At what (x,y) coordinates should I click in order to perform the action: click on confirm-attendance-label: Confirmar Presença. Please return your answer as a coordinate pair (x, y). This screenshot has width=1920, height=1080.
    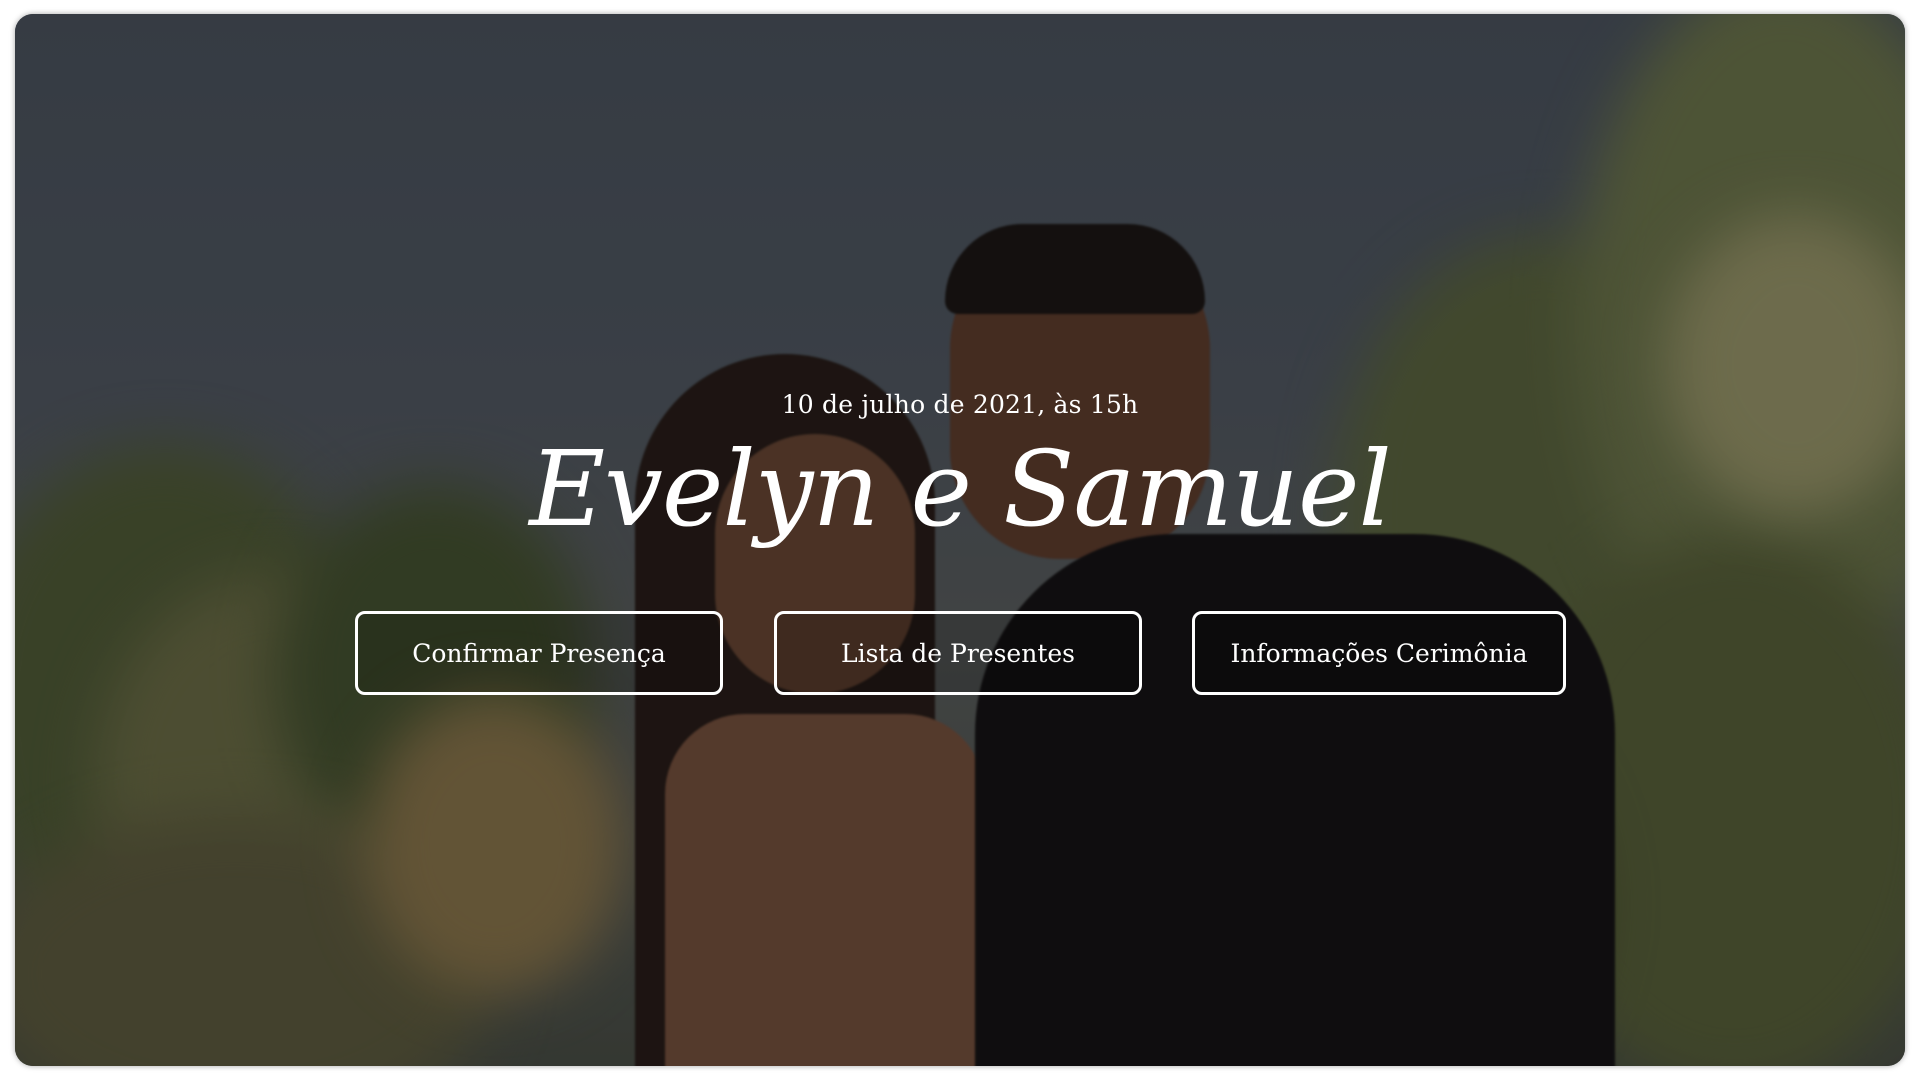
    Looking at the image, I should click on (539, 653).